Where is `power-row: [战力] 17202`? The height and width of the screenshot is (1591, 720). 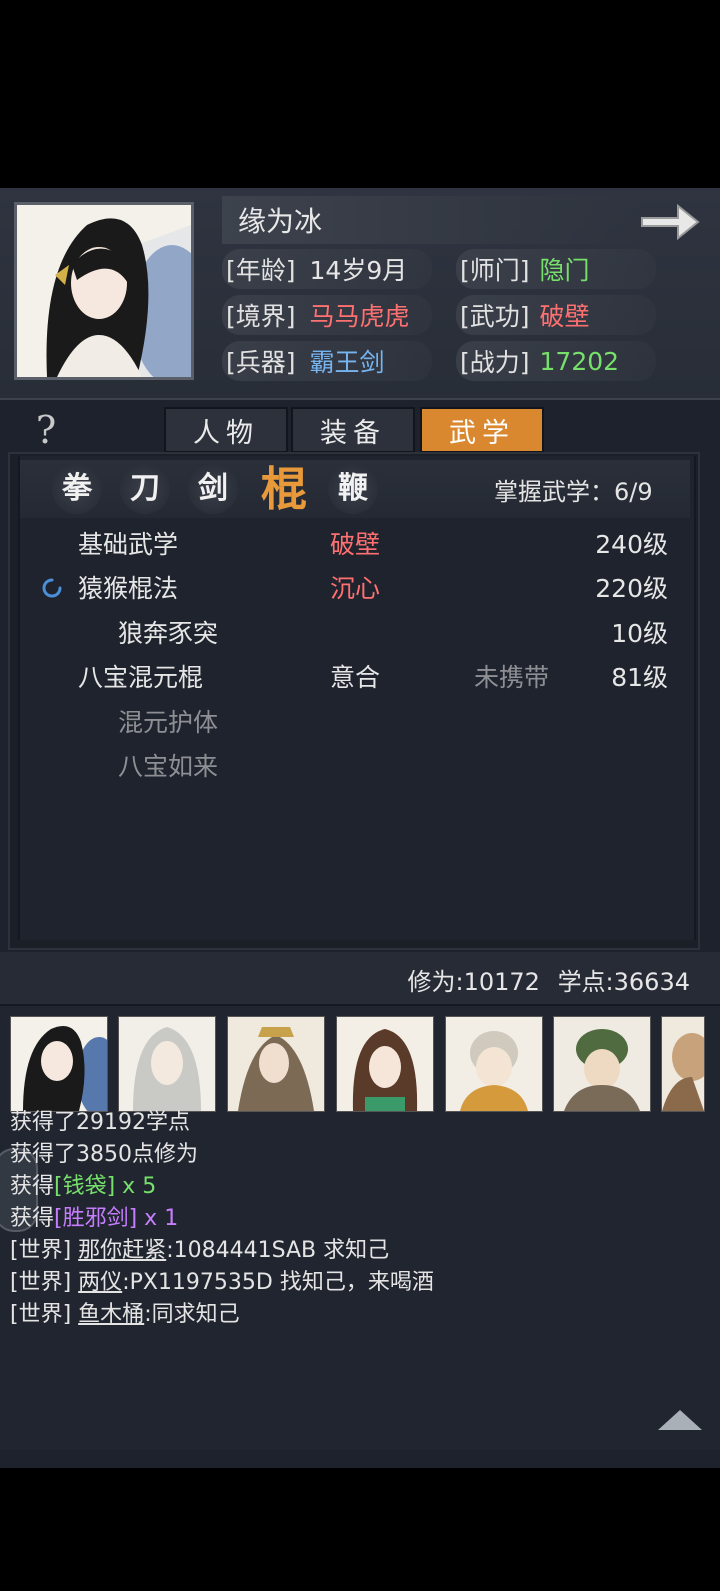
power-row: [战力] 17202 is located at coordinates (539, 361).